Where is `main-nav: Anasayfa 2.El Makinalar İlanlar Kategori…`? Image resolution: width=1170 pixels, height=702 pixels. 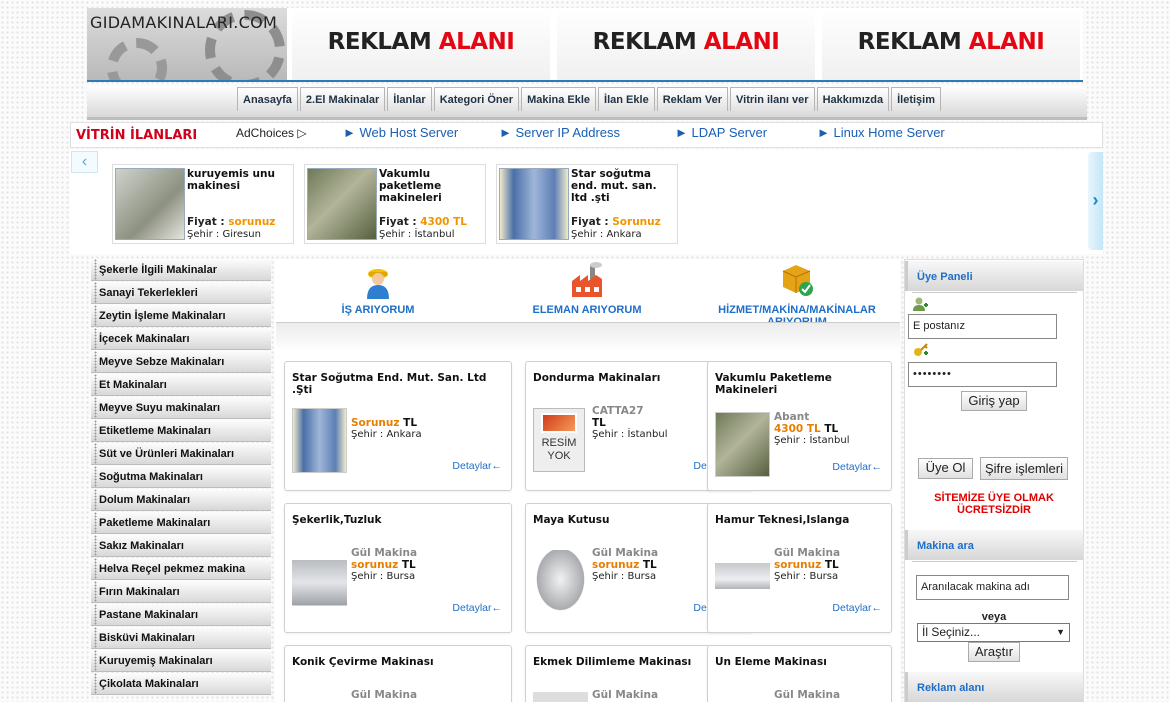 main-nav: Anasayfa 2.El Makinalar İlanlar Kategori… is located at coordinates (590, 99).